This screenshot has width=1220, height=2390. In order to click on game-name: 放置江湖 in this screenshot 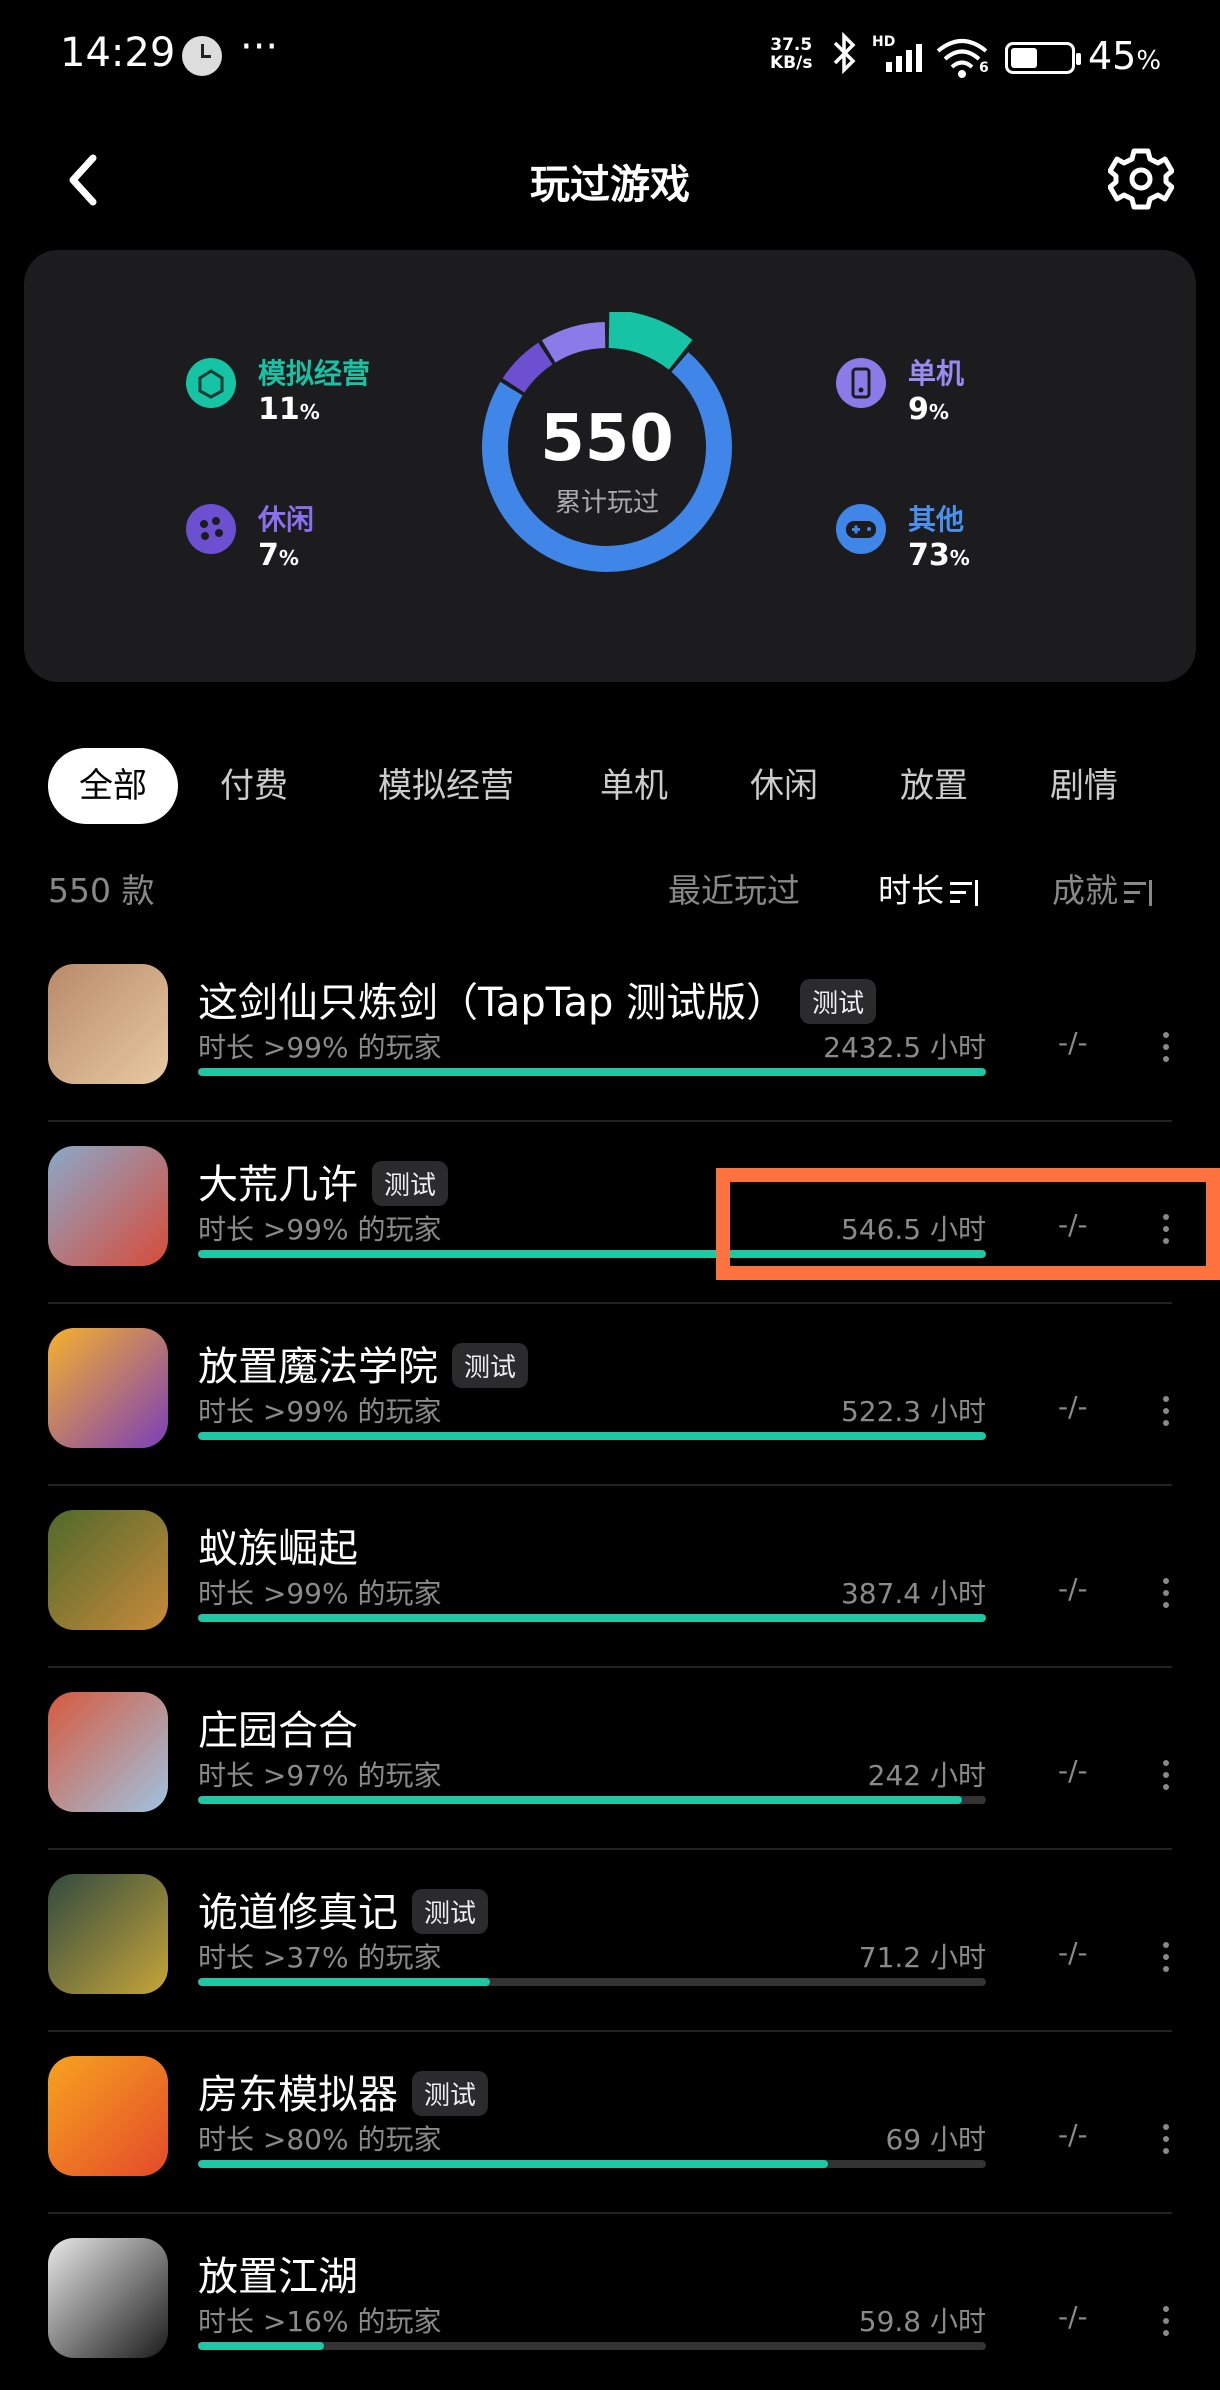, I will do `click(278, 2277)`.